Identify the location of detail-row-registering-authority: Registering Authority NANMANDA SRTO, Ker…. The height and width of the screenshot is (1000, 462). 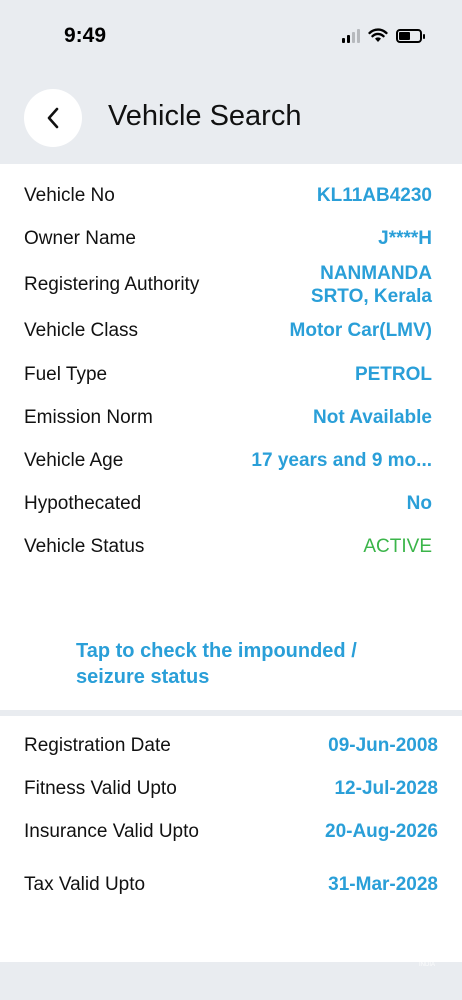
(228, 285).